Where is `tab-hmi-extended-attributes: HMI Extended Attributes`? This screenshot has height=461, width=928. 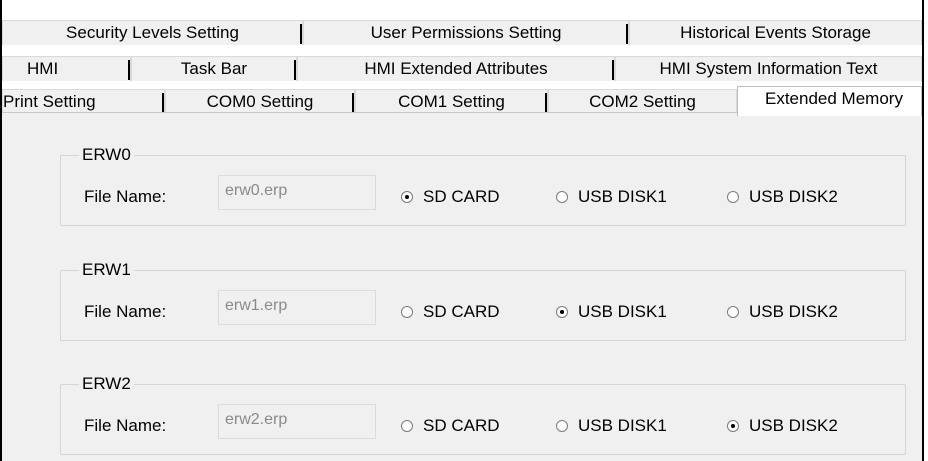
tab-hmi-extended-attributes: HMI Extended Attributes is located at coordinates (456, 68).